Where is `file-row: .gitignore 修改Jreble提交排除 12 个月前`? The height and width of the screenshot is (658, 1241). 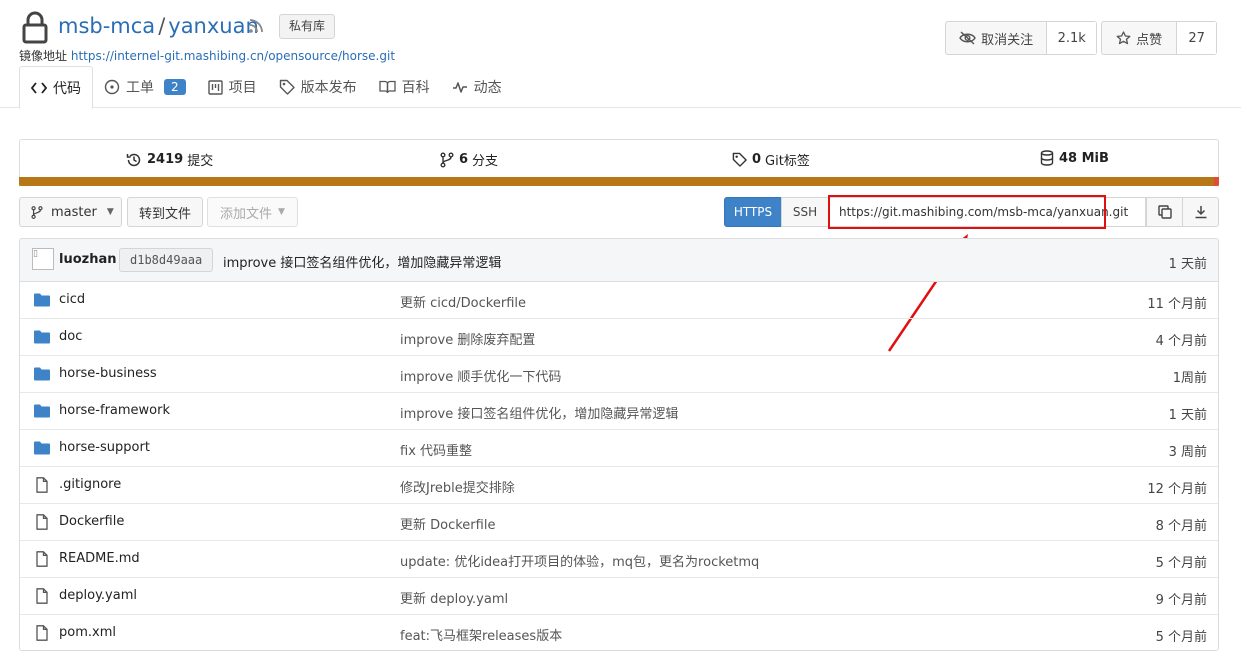
file-row: .gitignore 修改Jreble提交排除 12 个月前 is located at coordinates (619, 485).